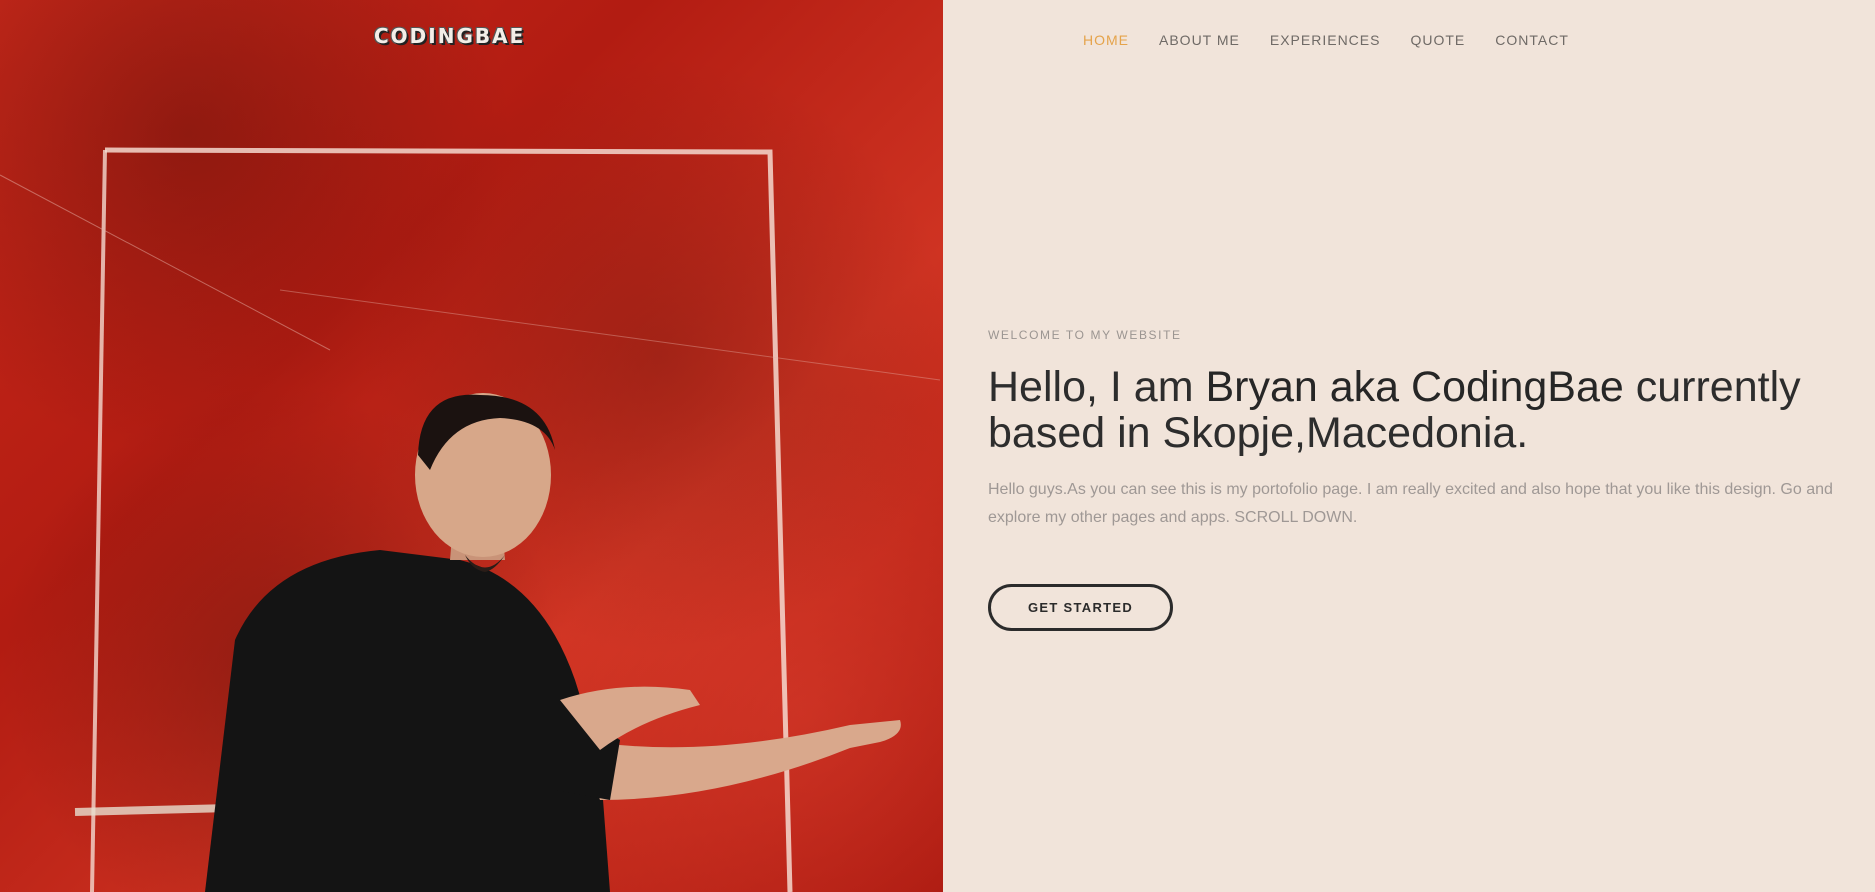 The width and height of the screenshot is (1875, 892). I want to click on nav-item-contact: CONTACT, so click(1532, 40).